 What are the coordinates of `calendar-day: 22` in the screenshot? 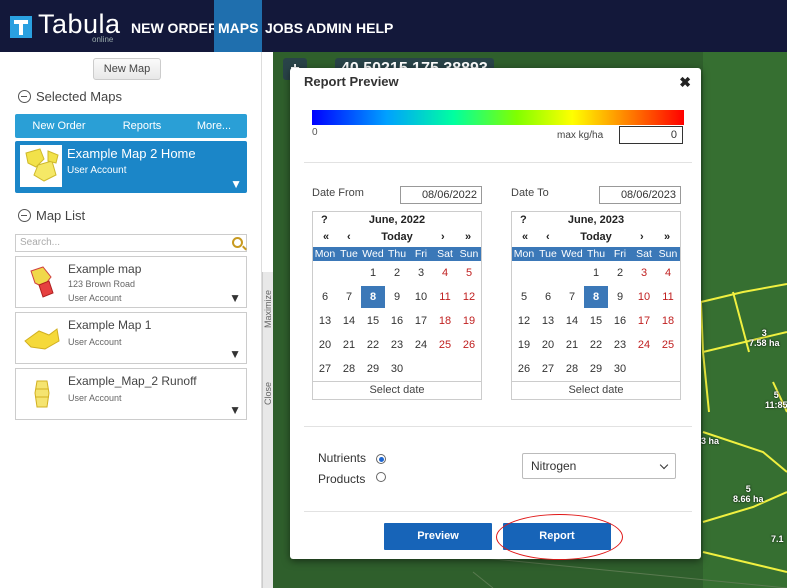 It's located at (373, 345).